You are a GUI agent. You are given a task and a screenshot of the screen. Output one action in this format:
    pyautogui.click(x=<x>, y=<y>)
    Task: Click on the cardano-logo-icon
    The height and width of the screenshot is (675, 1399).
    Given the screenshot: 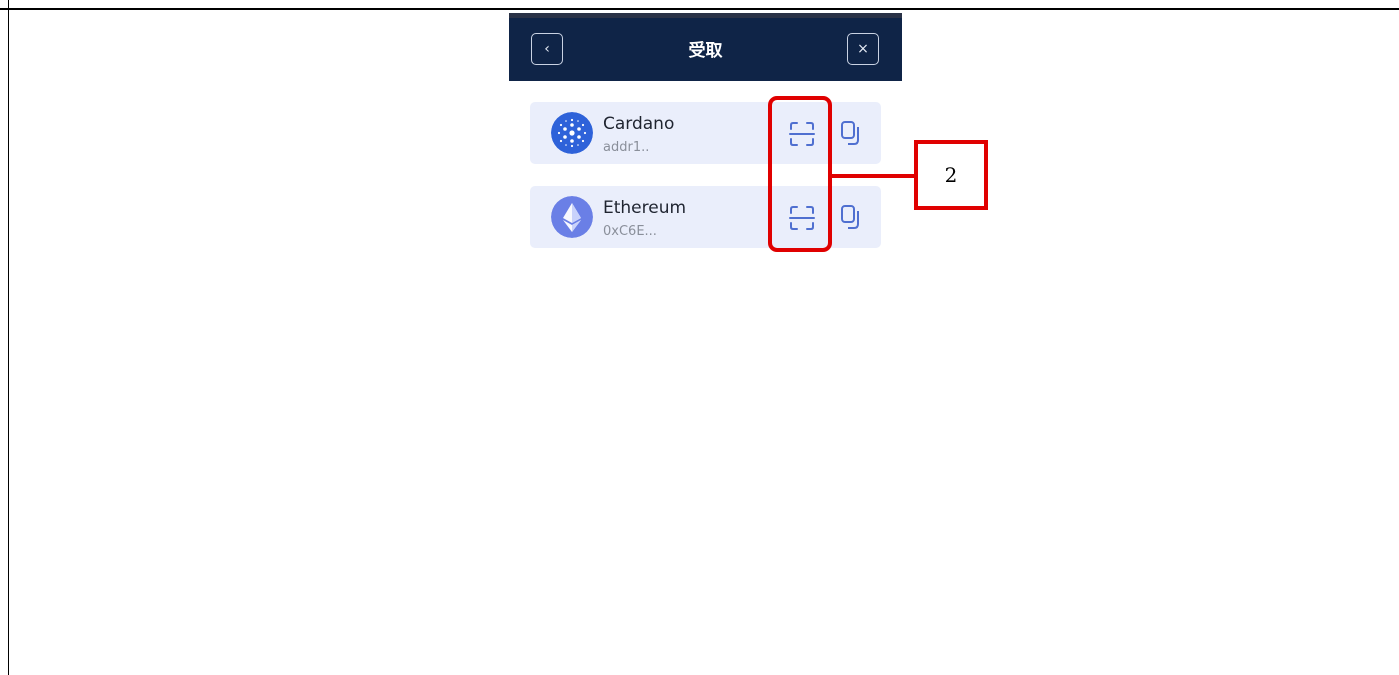 What is the action you would take?
    pyautogui.click(x=572, y=133)
    